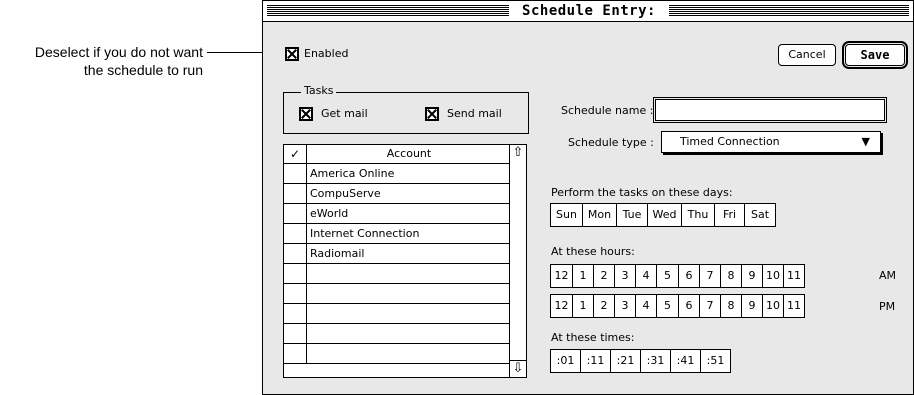 The image size is (914, 395). I want to click on minute-toggle: :21, so click(625, 361).